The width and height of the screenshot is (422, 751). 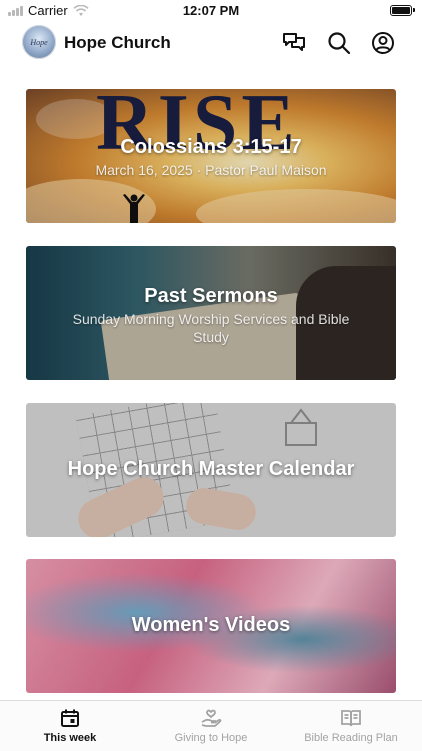 What do you see at coordinates (211, 296) in the screenshot?
I see `card-title: Past Sermons` at bounding box center [211, 296].